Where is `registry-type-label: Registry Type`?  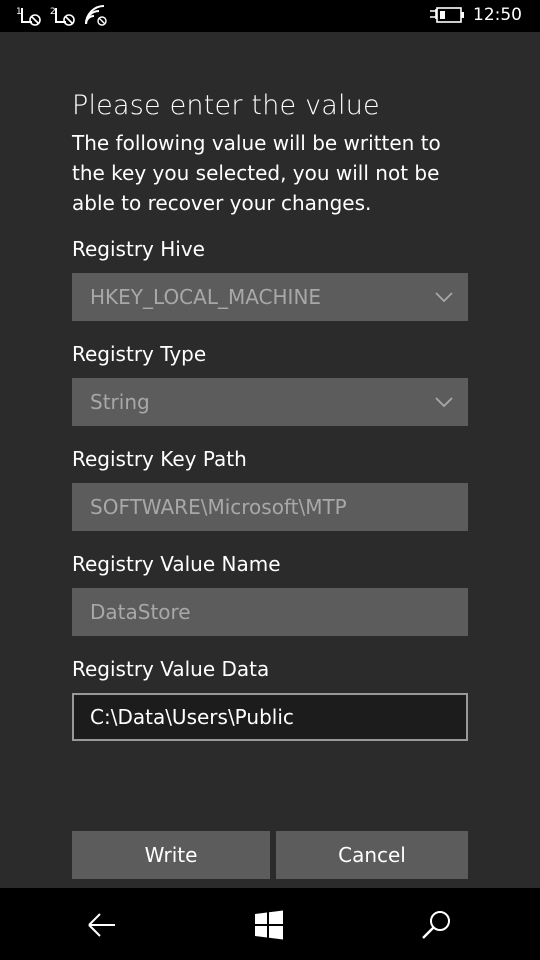 registry-type-label: Registry Type is located at coordinates (139, 354).